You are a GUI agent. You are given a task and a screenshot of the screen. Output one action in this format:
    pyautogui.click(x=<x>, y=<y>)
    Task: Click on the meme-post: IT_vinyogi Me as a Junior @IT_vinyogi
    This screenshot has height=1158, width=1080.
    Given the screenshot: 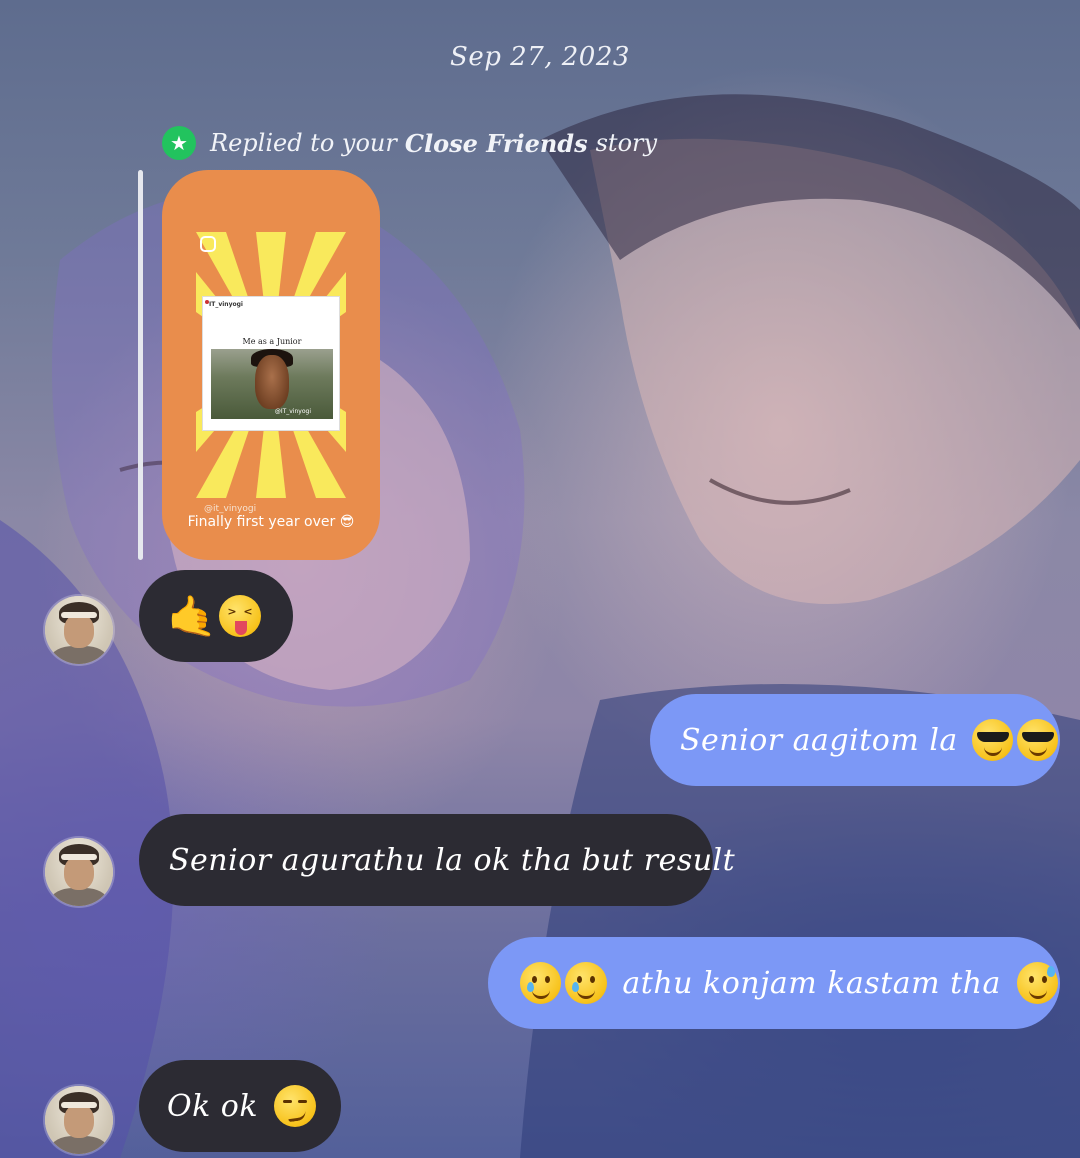 What is the action you would take?
    pyautogui.click(x=271, y=363)
    